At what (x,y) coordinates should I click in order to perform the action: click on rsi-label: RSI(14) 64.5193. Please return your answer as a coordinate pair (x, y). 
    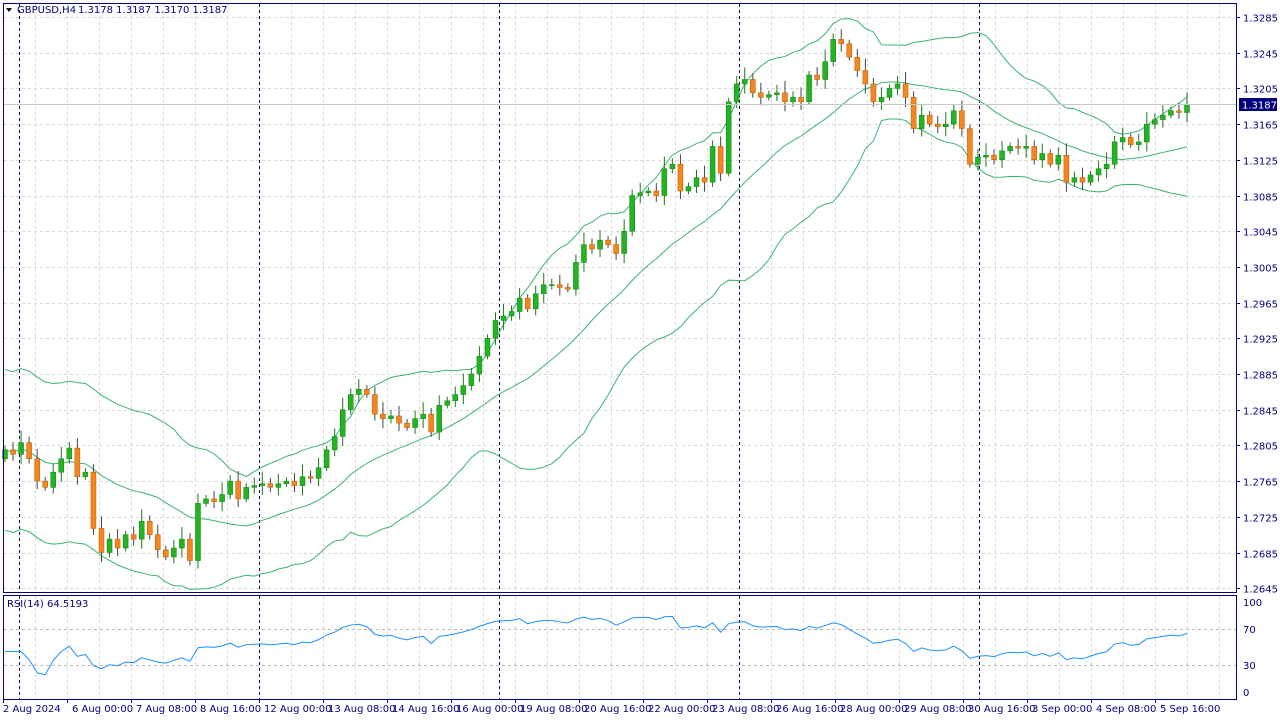
    Looking at the image, I should click on (47, 604).